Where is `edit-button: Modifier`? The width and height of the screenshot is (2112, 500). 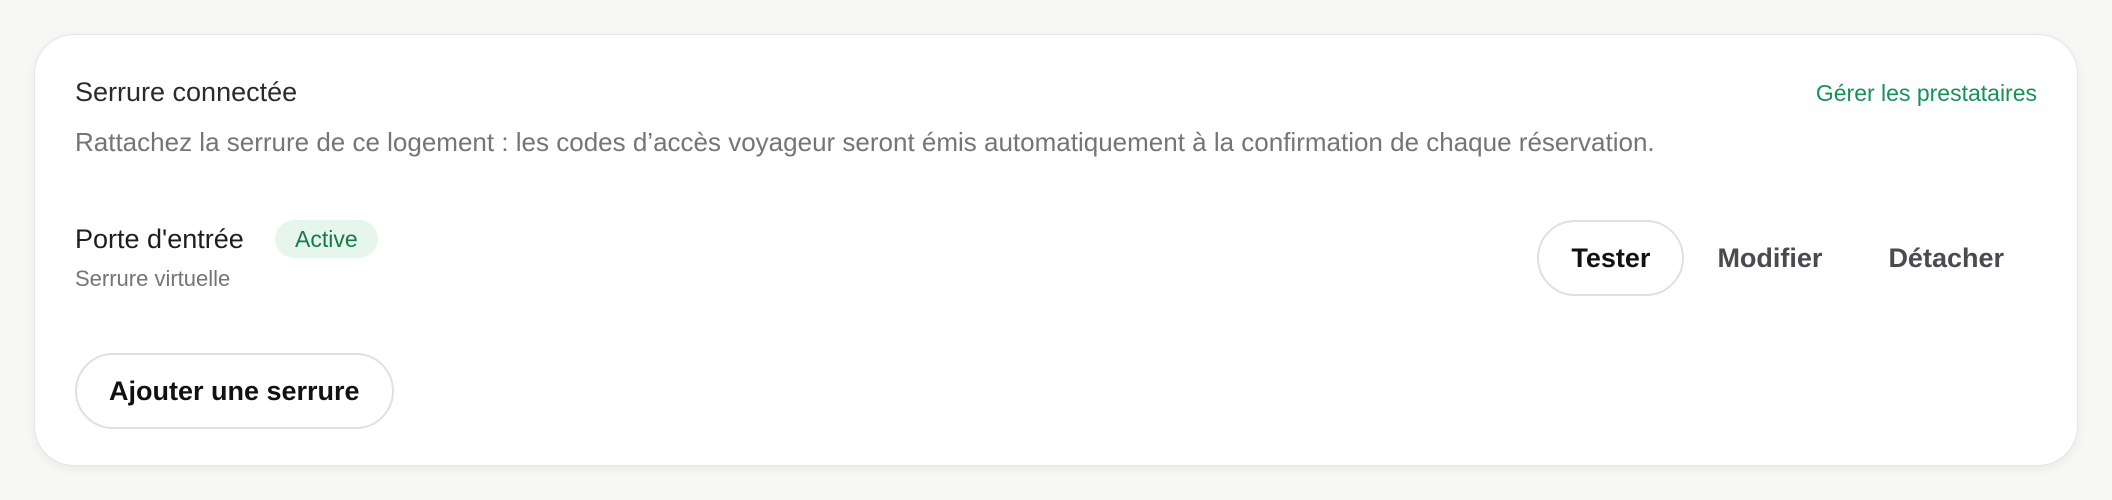
edit-button: Modifier is located at coordinates (1769, 258).